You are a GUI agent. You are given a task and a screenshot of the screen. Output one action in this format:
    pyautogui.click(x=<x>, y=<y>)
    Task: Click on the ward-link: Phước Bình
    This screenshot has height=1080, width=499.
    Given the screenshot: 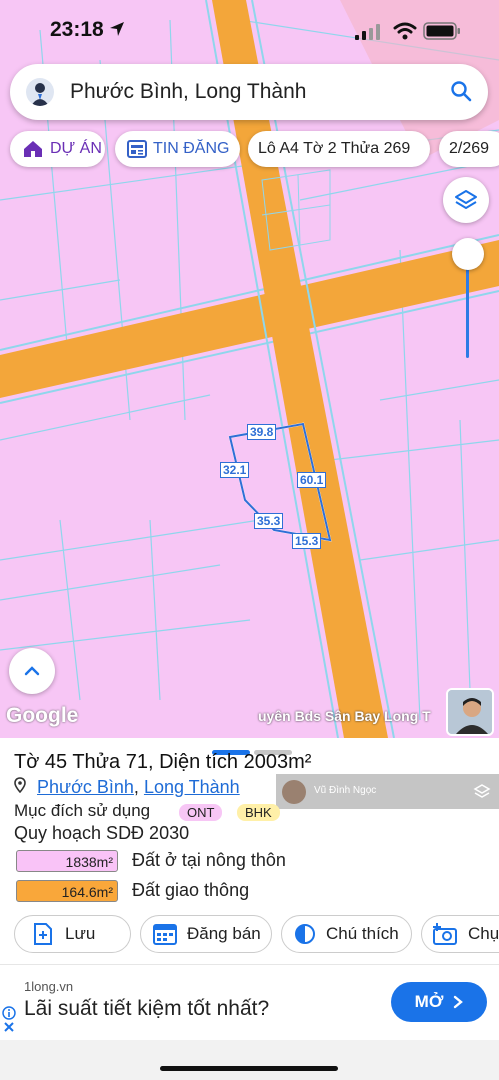 What is the action you would take?
    pyautogui.click(x=85, y=787)
    